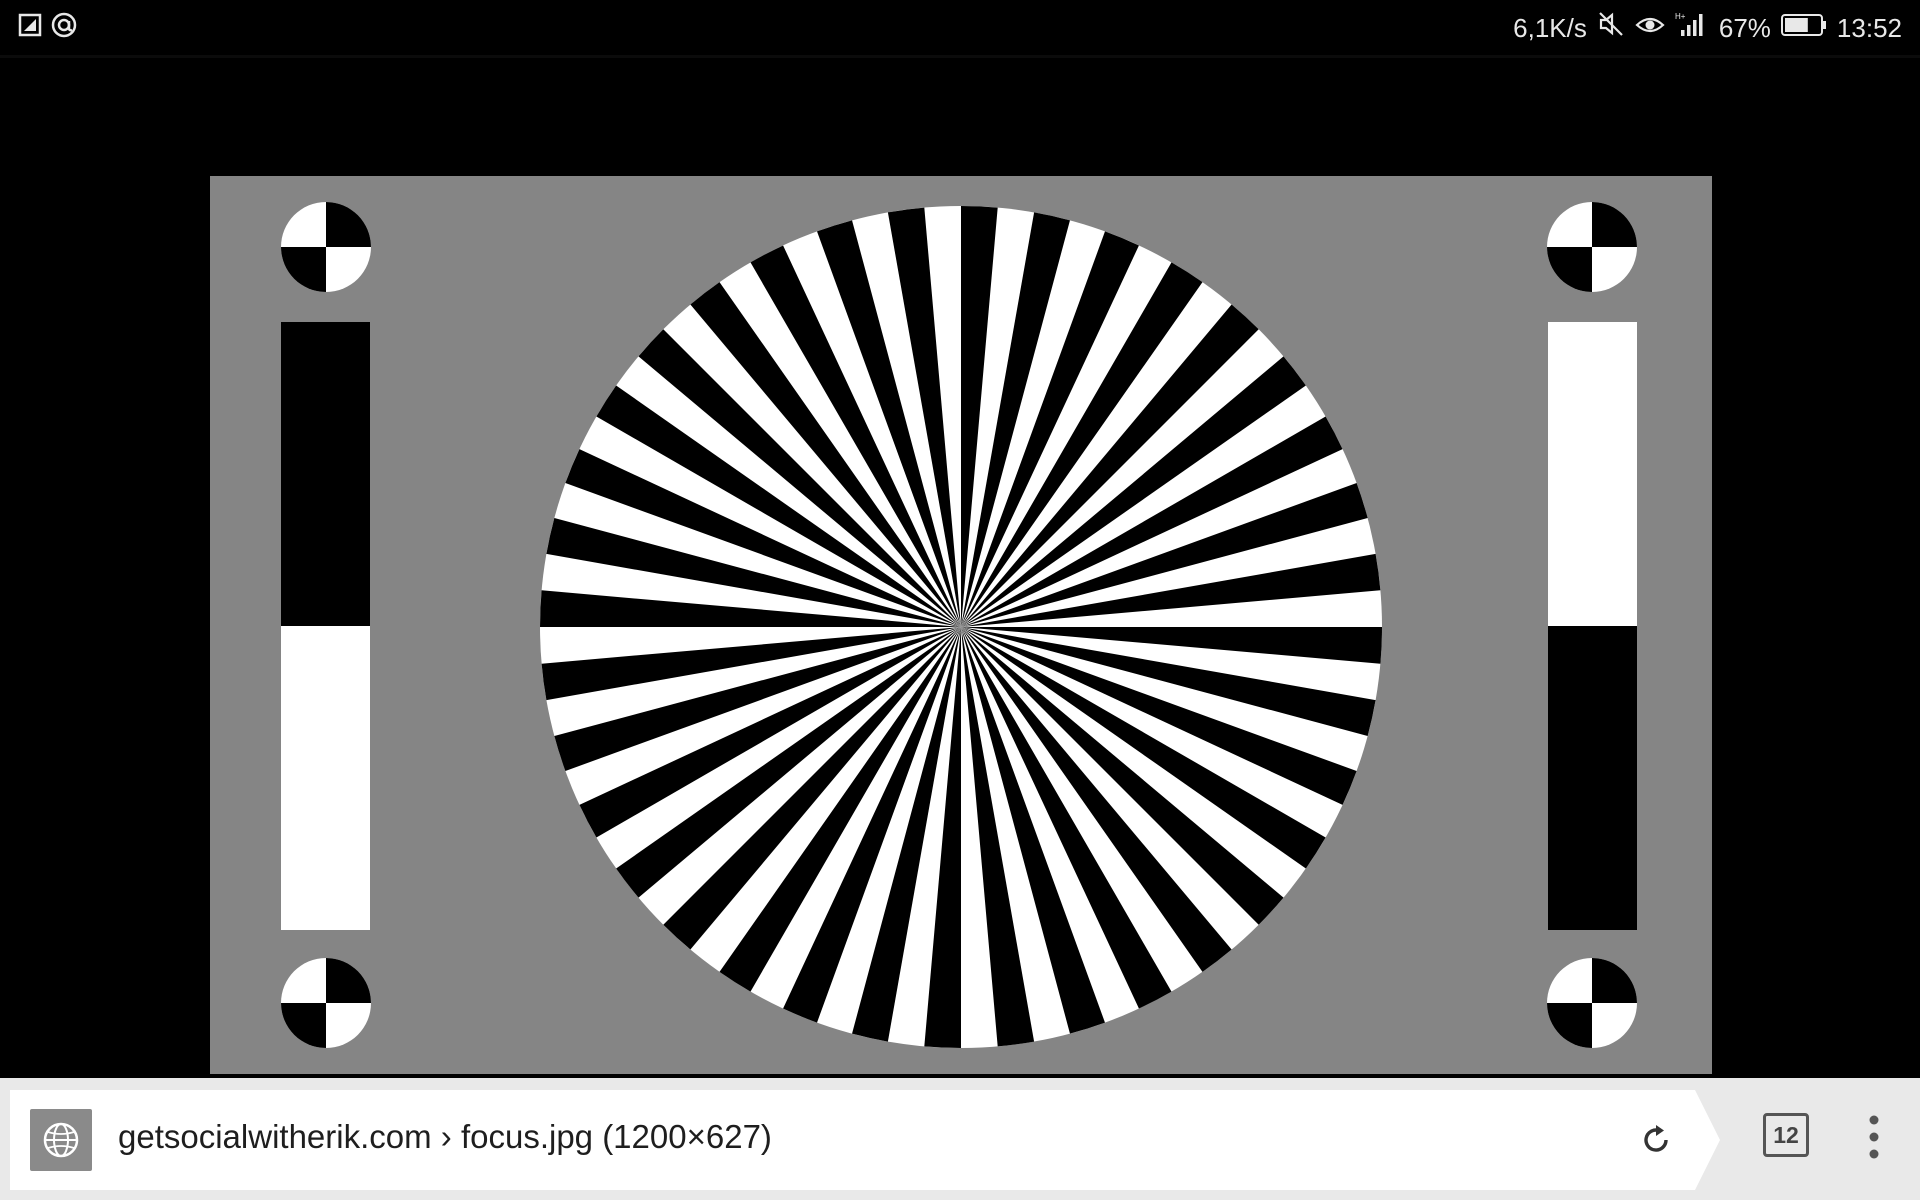 This screenshot has height=1200, width=1920. What do you see at coordinates (1592, 1003) in the screenshot?
I see `focus-target-bottom-right` at bounding box center [1592, 1003].